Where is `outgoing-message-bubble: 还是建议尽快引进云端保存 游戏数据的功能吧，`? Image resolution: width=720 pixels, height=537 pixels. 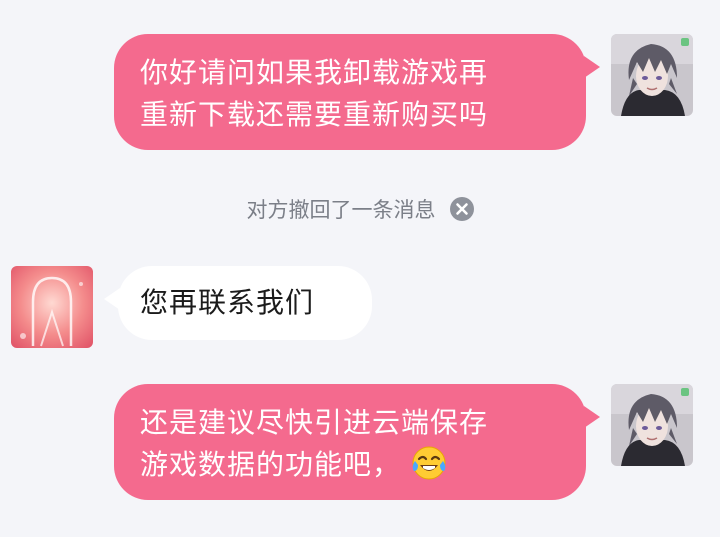 outgoing-message-bubble: 还是建议尽快引进云端保存 游戏数据的功能吧， is located at coordinates (357, 442).